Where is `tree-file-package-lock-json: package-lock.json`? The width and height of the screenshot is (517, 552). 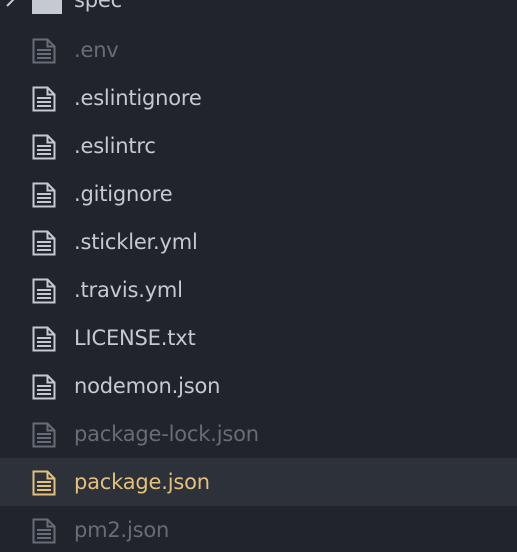 tree-file-package-lock-json: package-lock.json is located at coordinates (258, 434).